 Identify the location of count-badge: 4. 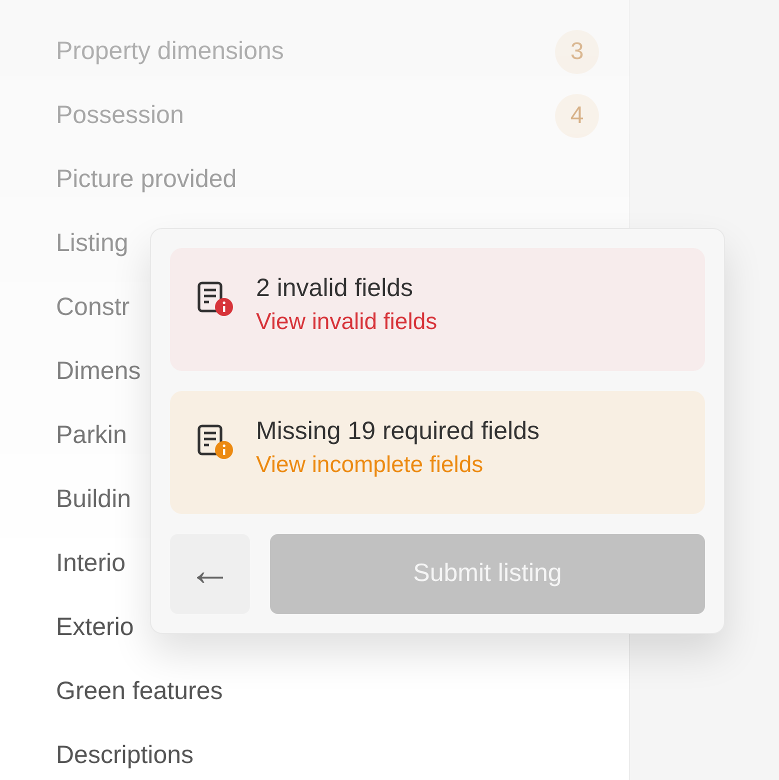
(577, 116).